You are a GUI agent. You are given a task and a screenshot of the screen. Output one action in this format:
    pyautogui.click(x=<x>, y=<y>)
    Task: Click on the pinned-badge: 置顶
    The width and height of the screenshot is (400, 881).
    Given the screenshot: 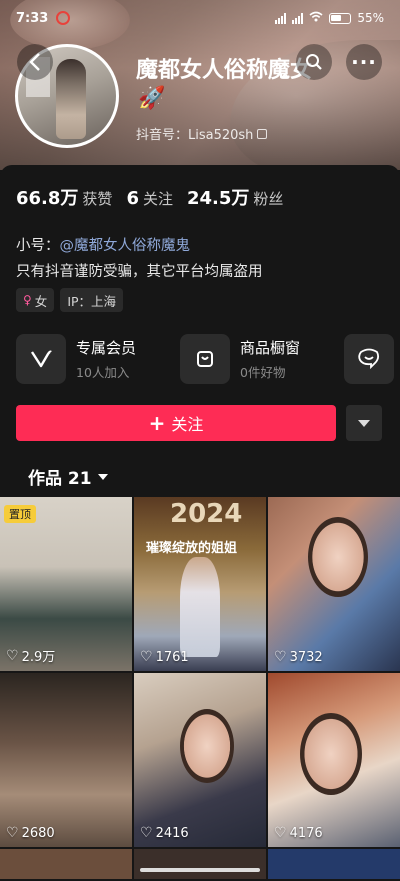 What is the action you would take?
    pyautogui.click(x=20, y=514)
    